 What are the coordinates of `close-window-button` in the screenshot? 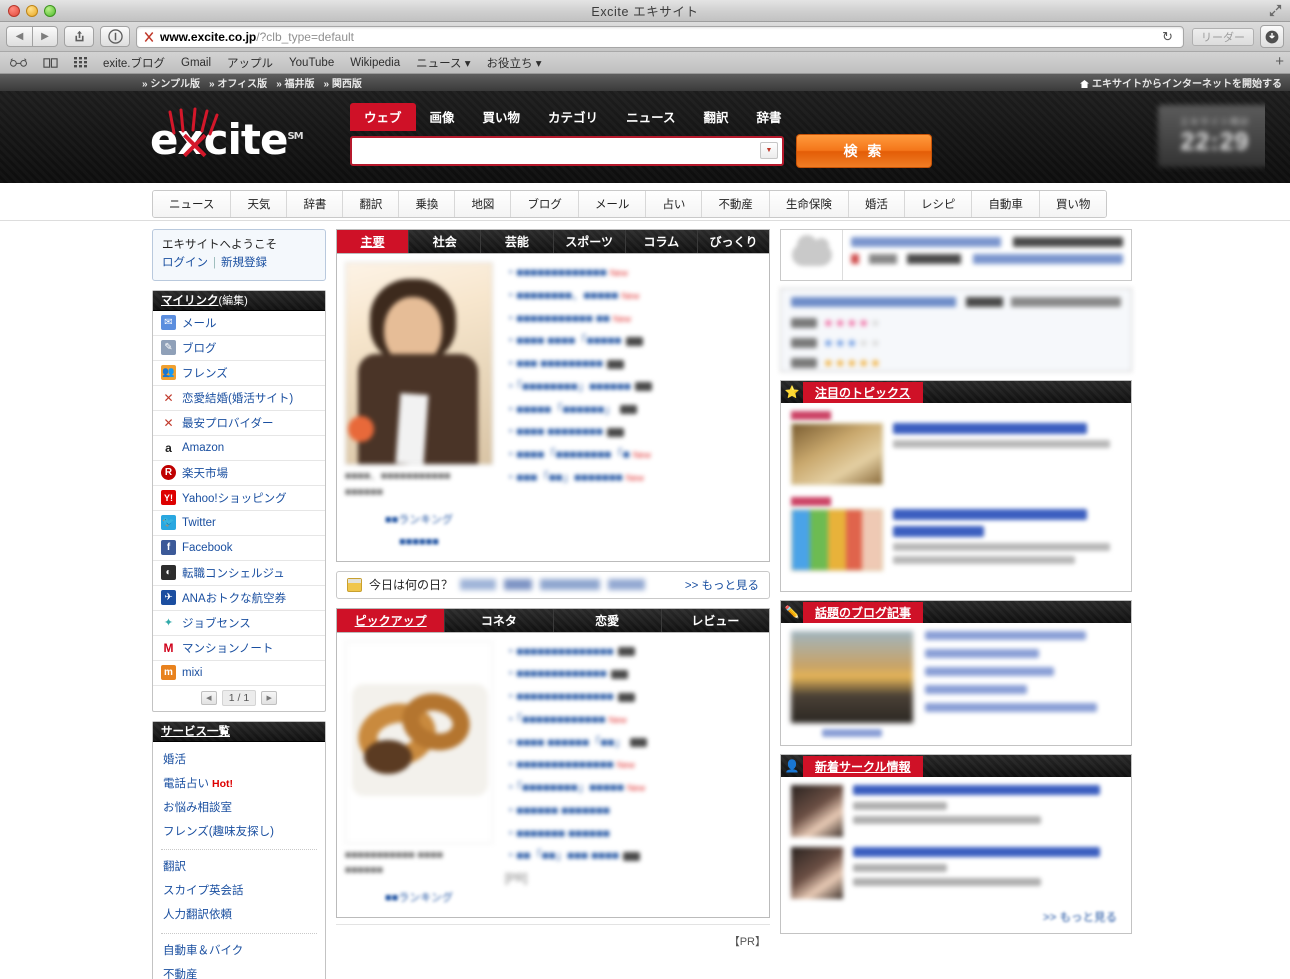 It's located at (14, 11).